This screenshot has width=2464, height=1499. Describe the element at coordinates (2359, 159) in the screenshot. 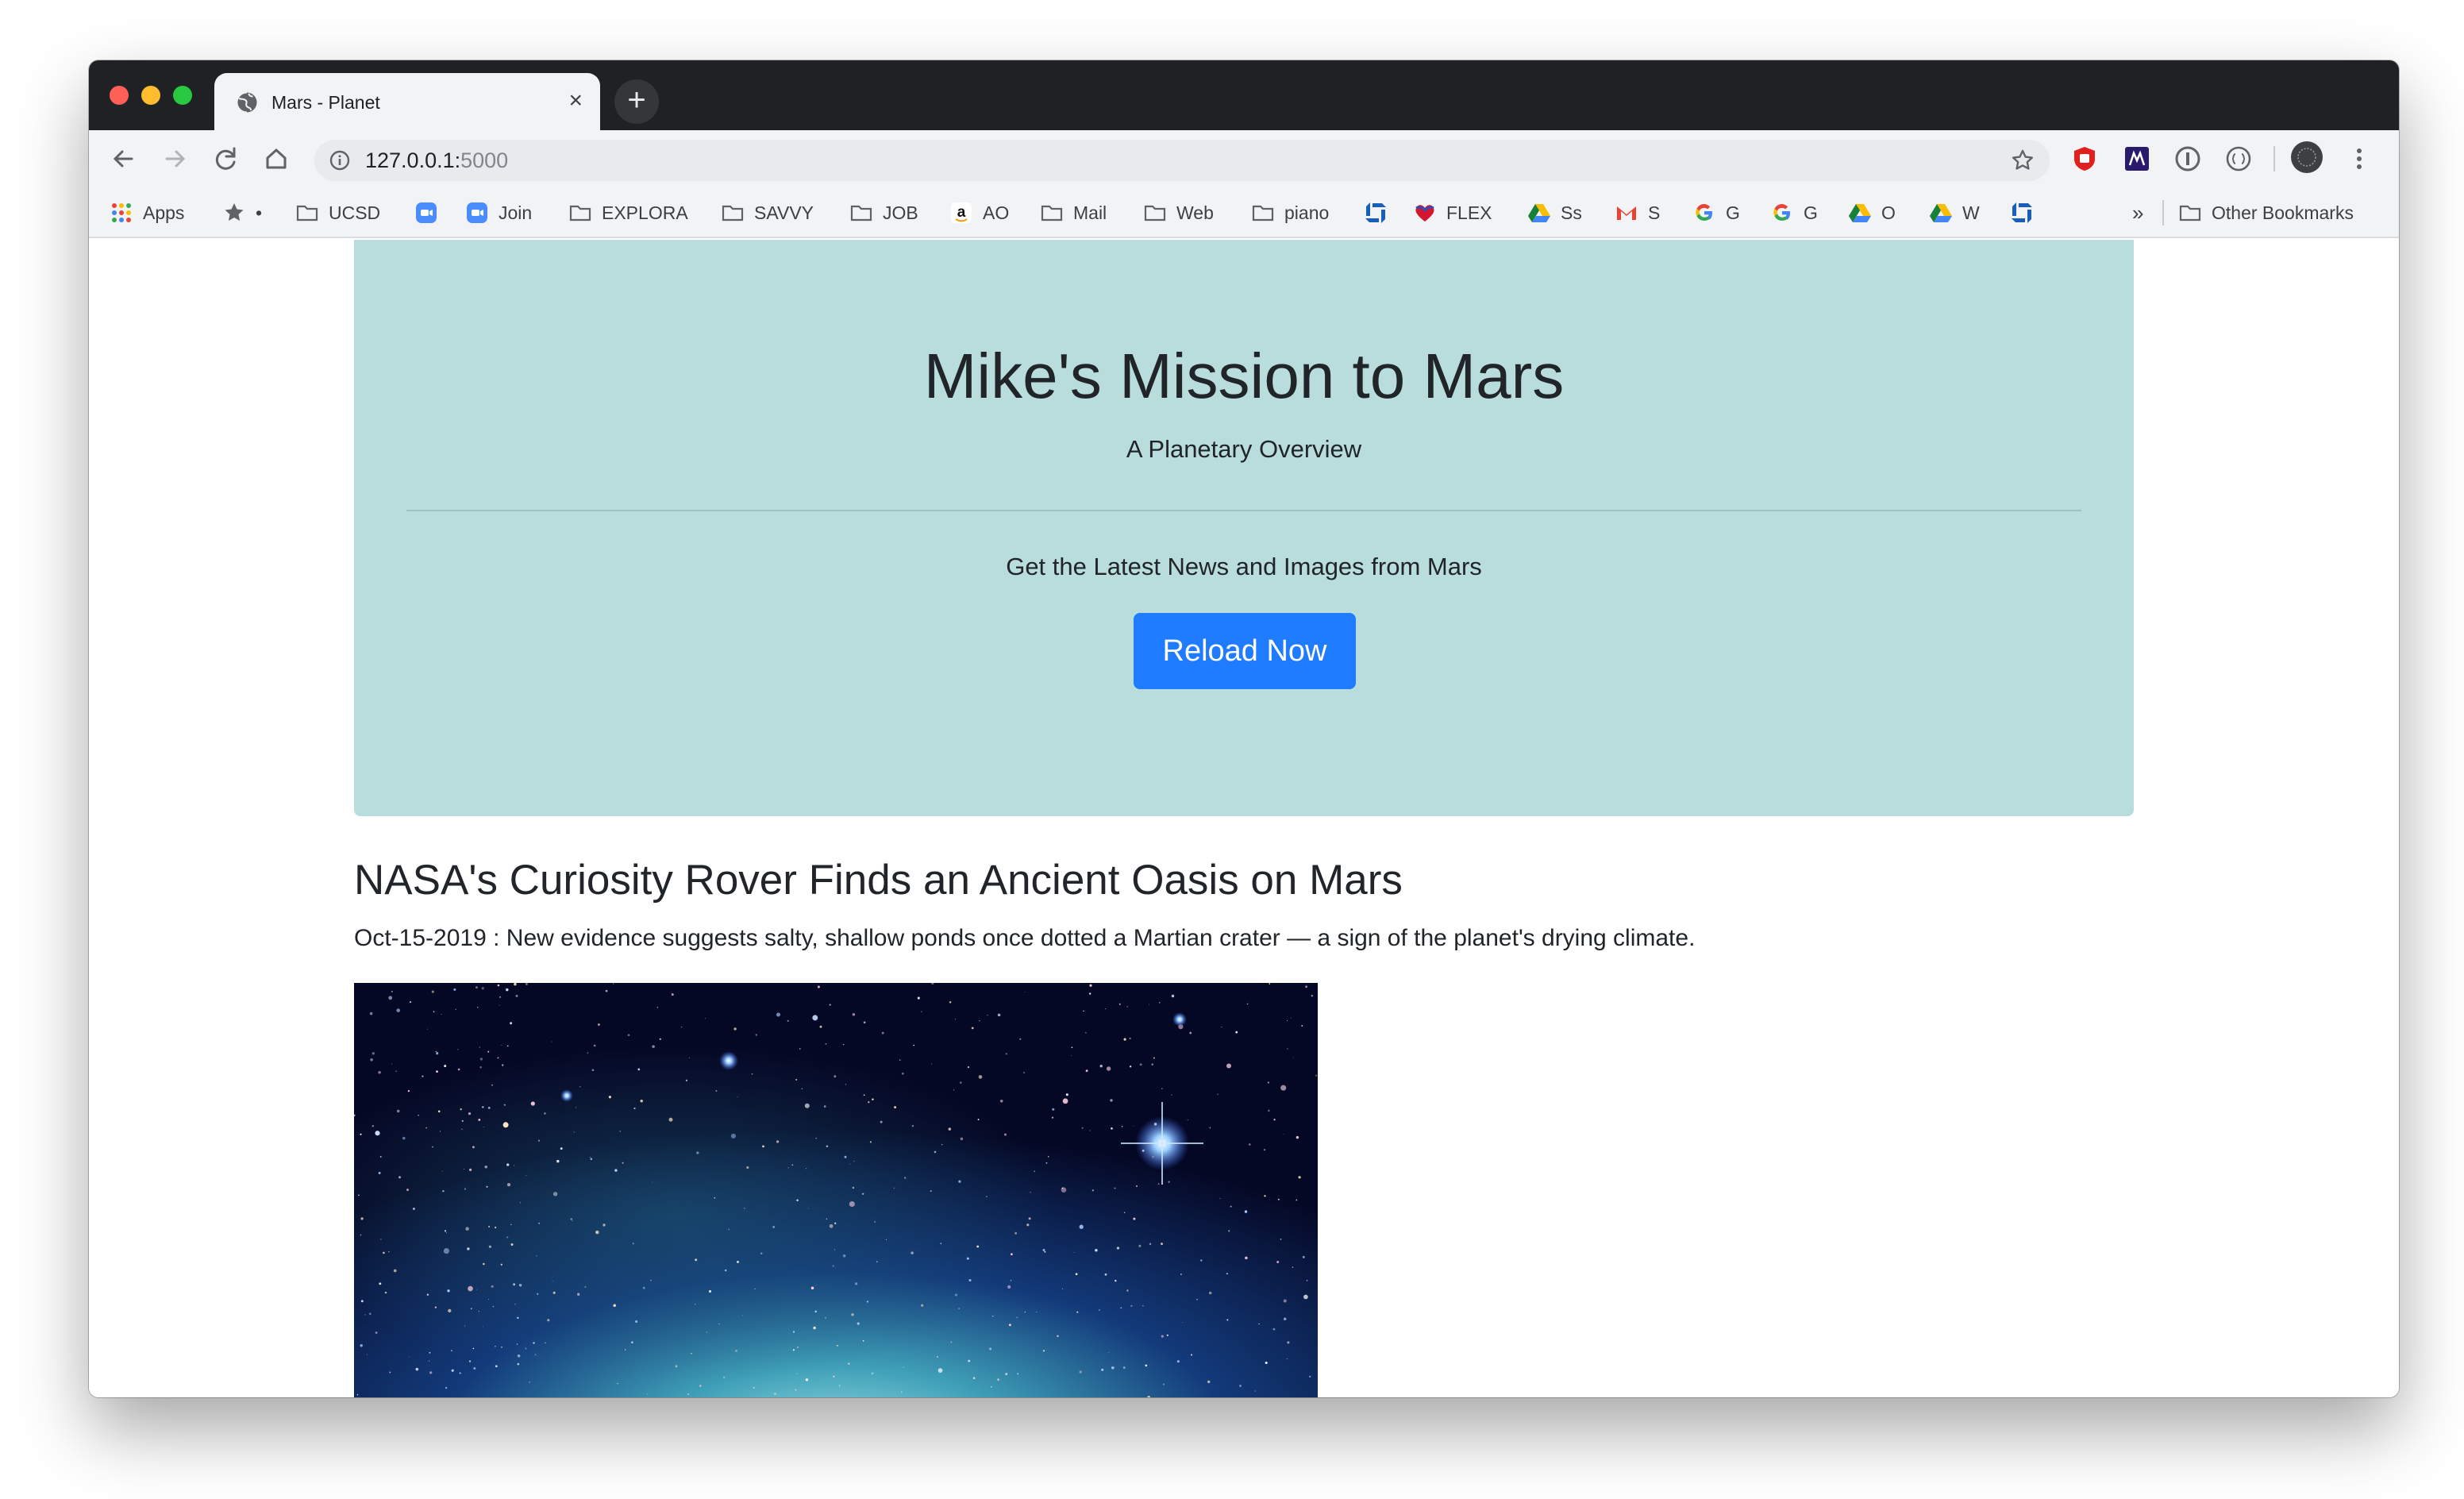

I see `kebab-menu-icon` at that location.